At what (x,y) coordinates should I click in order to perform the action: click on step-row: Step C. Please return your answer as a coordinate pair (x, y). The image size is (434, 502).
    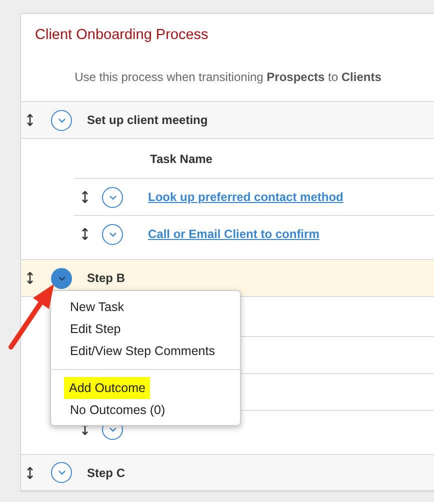
    Looking at the image, I should click on (227, 472).